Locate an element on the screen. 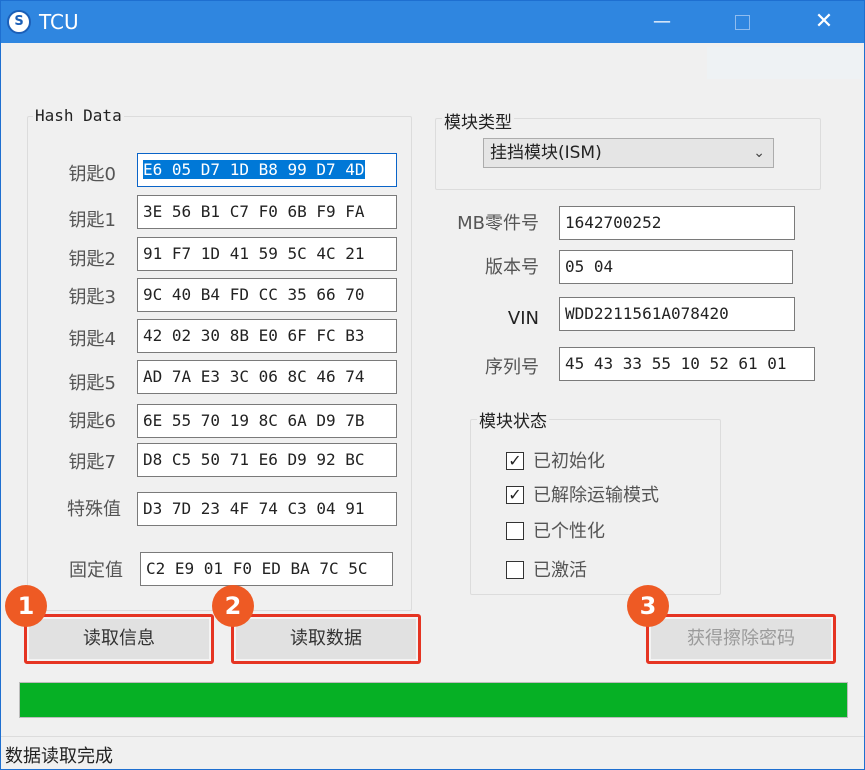  step-1-badge: 1 is located at coordinates (26, 606).